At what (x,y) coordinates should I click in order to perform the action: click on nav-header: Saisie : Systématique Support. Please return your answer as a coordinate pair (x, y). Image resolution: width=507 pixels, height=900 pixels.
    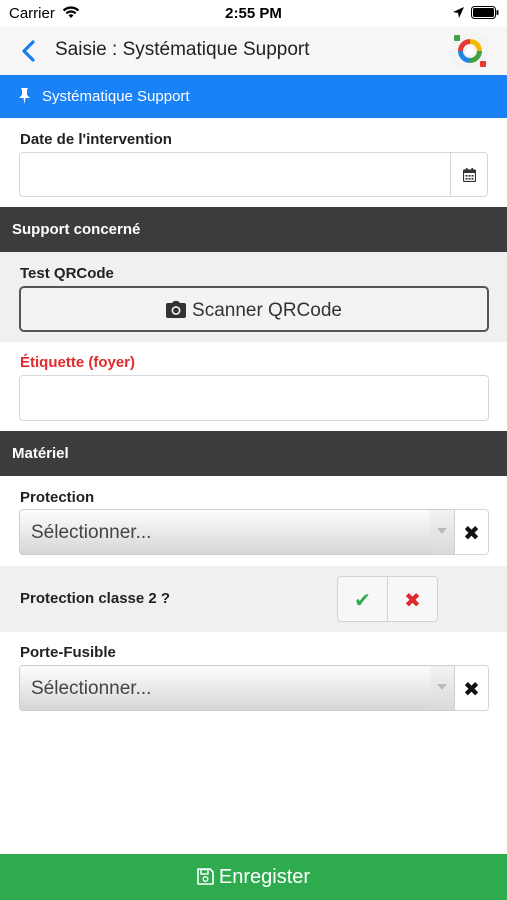
    Looking at the image, I should click on (253, 50).